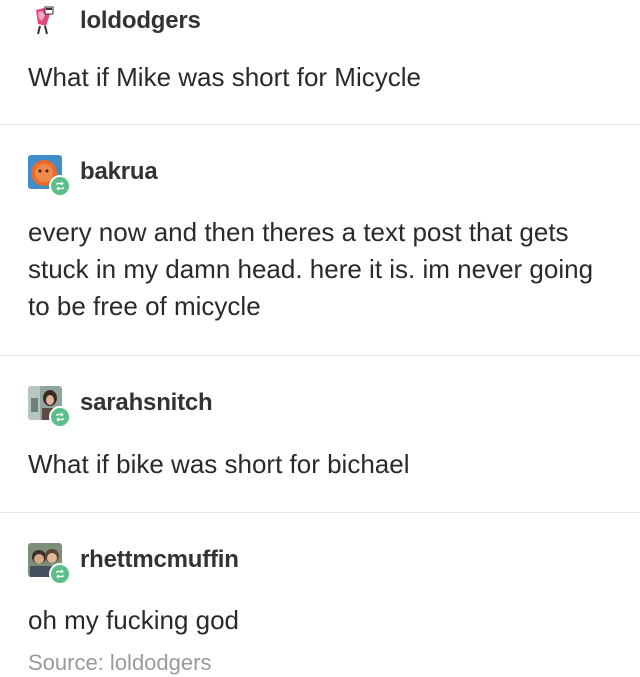 The width and height of the screenshot is (640, 677). What do you see at coordinates (140, 21) in the screenshot?
I see `username: loldodgers` at bounding box center [140, 21].